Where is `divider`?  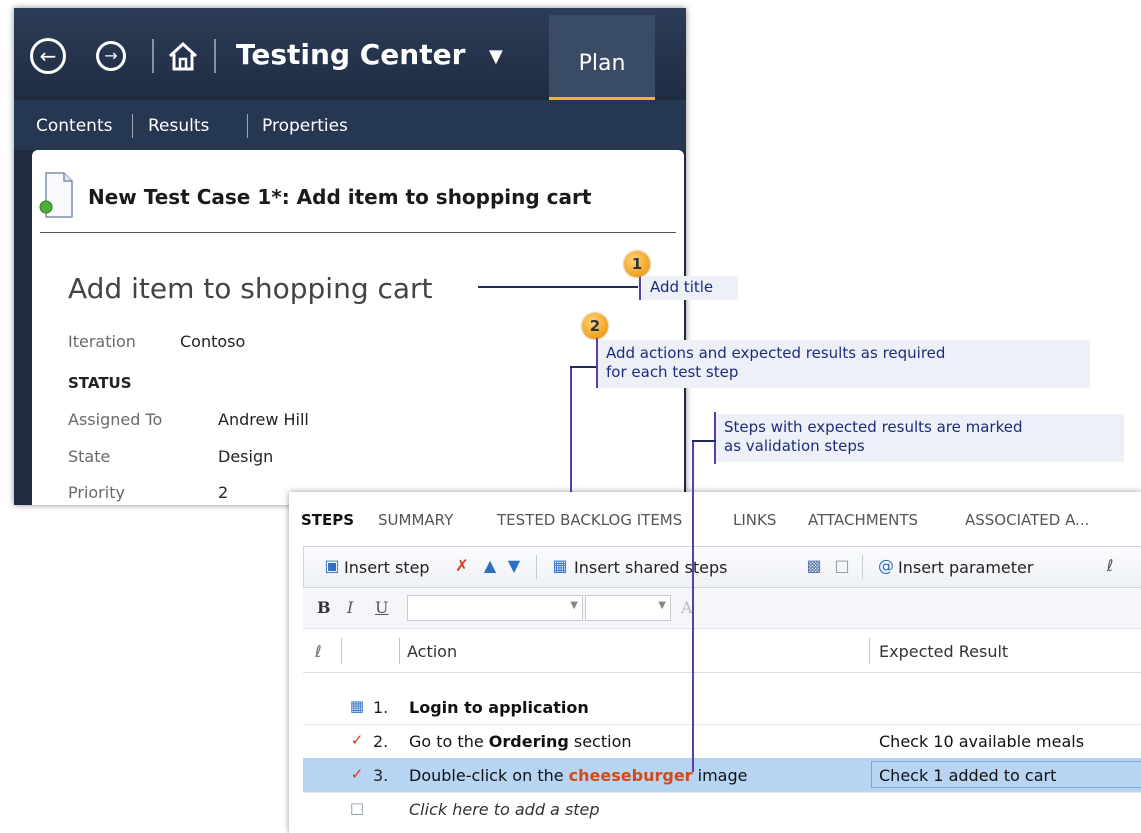
divider is located at coordinates (358, 232).